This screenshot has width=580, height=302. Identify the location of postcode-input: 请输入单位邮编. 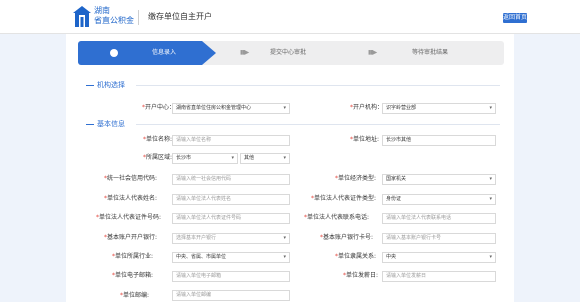
(231, 295).